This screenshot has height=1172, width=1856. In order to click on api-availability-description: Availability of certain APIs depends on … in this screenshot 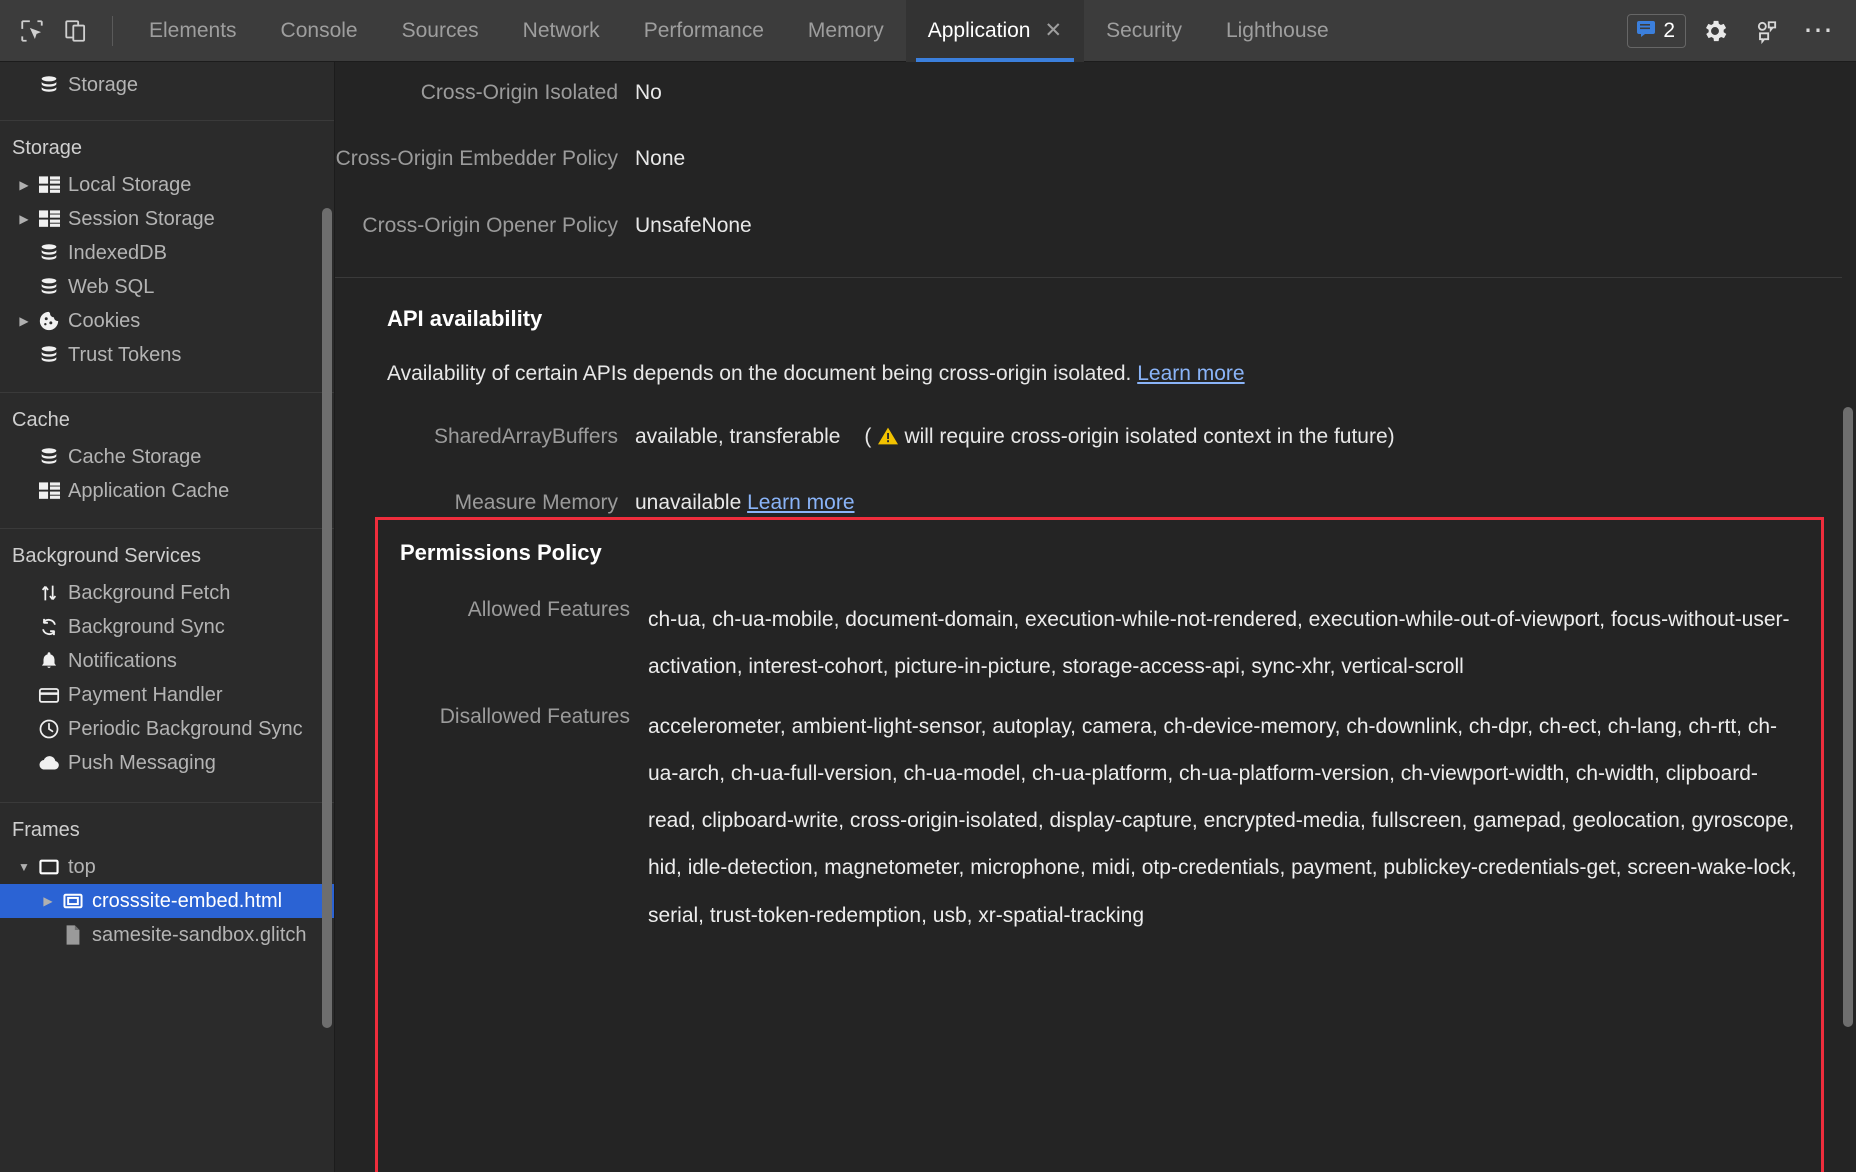, I will do `click(1088, 359)`.